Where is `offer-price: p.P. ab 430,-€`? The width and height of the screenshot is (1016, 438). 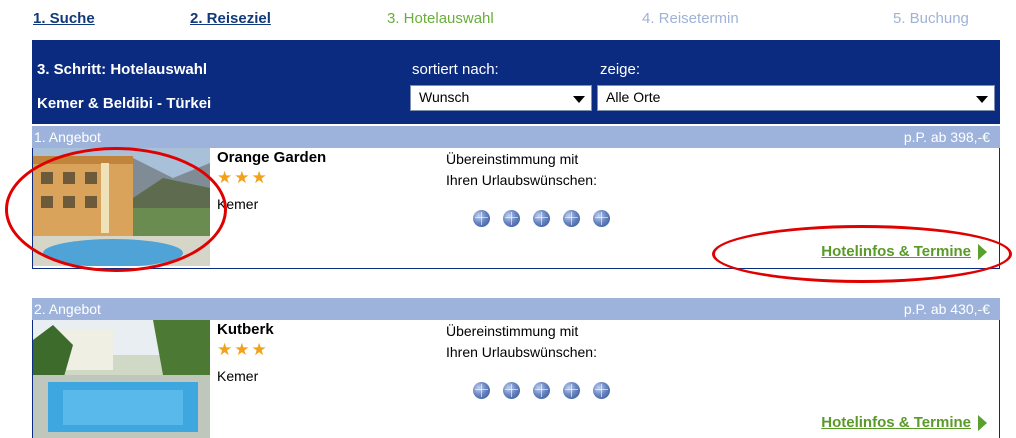 offer-price: p.P. ab 430,-€ is located at coordinates (946, 309).